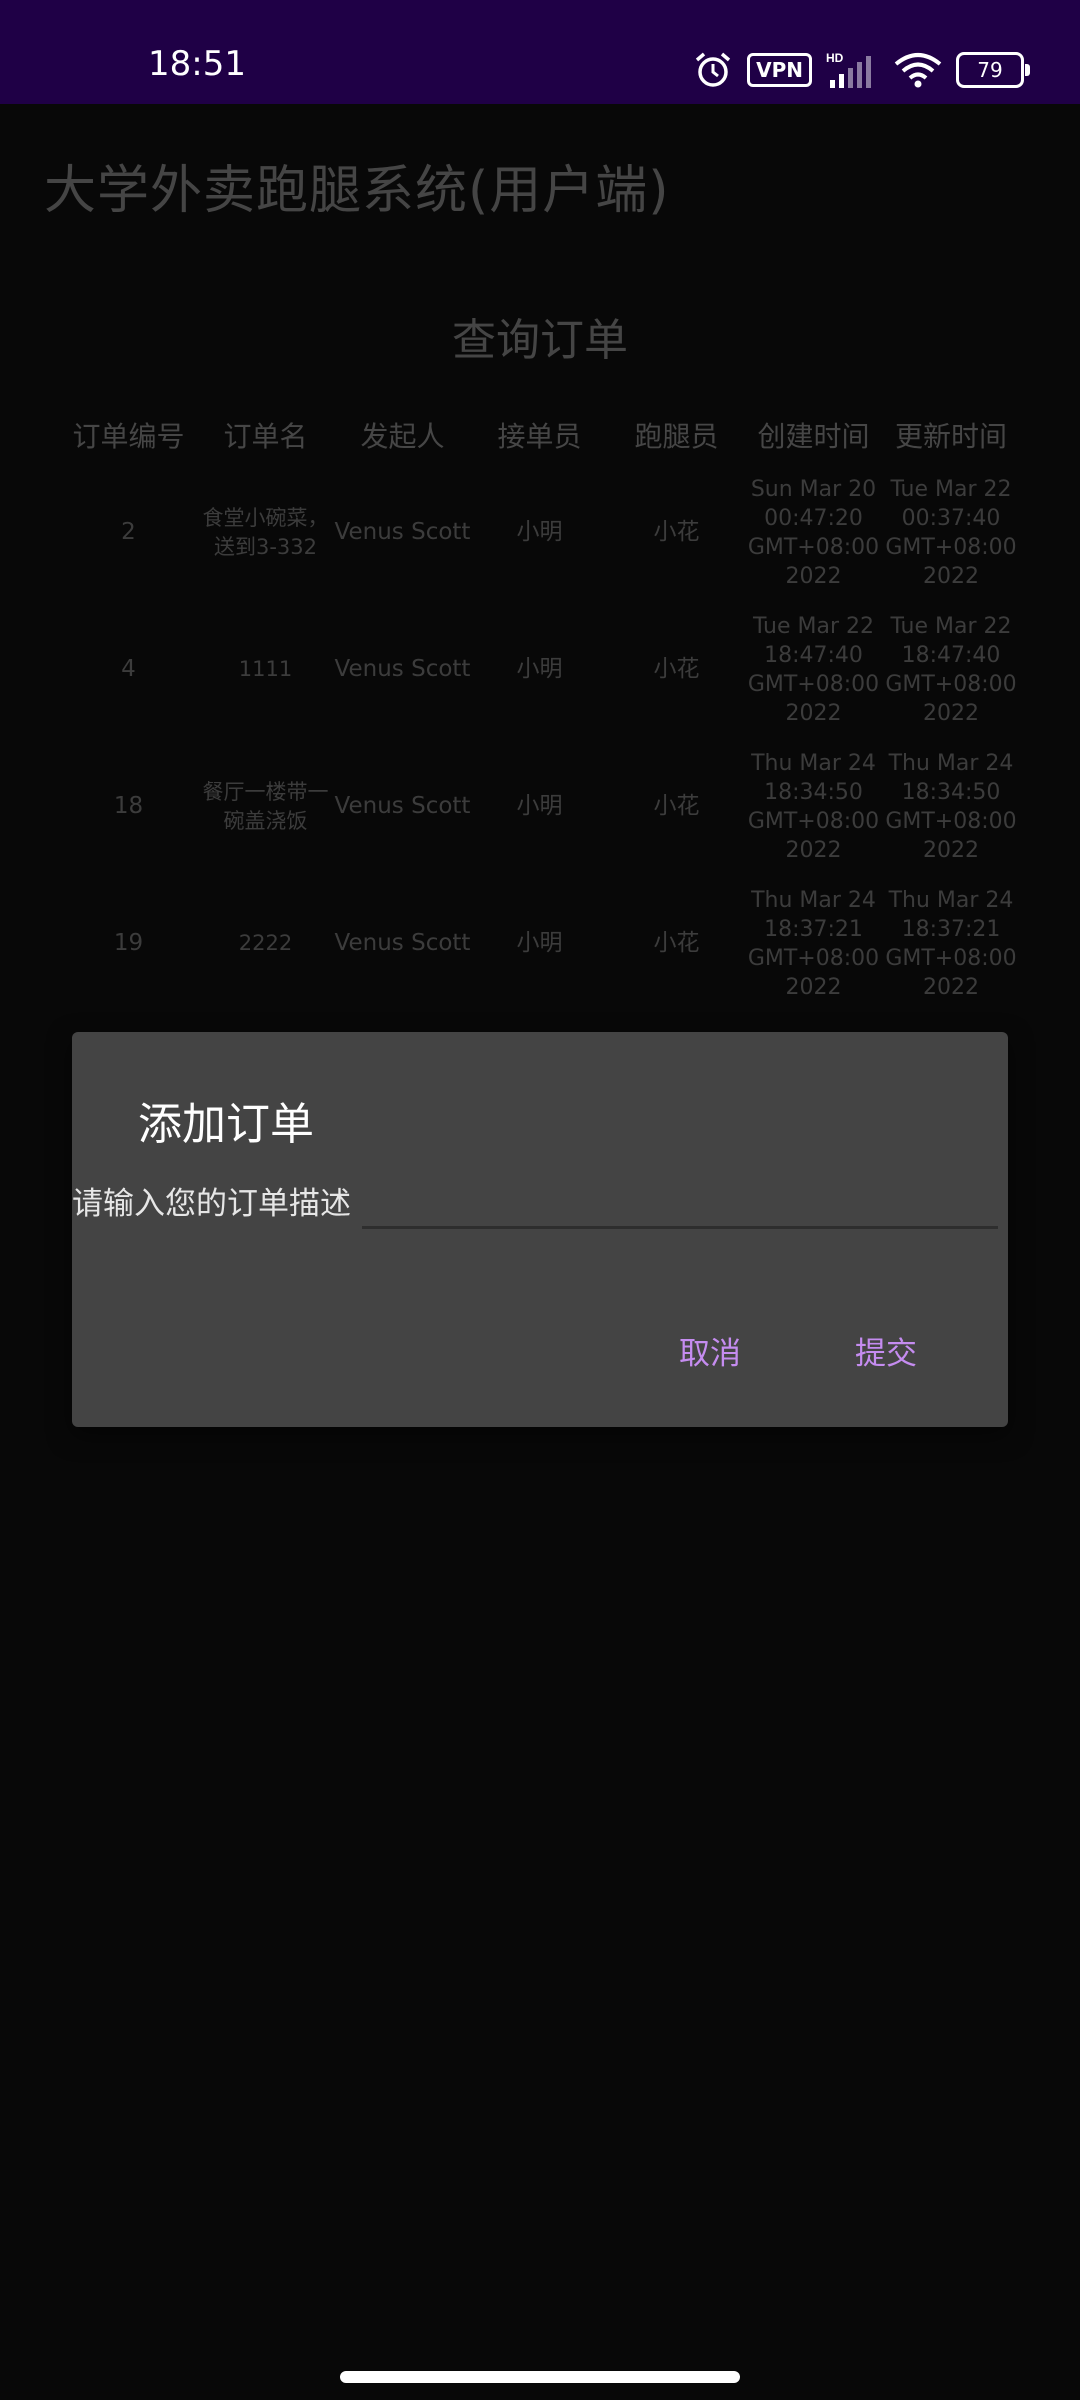  Describe the element at coordinates (918, 70) in the screenshot. I see `wifi-icon` at that location.